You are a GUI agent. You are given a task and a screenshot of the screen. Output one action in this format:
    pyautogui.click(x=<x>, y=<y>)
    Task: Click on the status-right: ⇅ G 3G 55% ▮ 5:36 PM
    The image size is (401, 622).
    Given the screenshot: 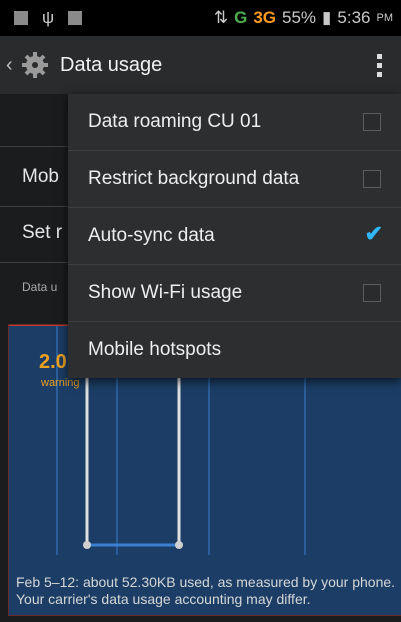 What is the action you would take?
    pyautogui.click(x=307, y=18)
    